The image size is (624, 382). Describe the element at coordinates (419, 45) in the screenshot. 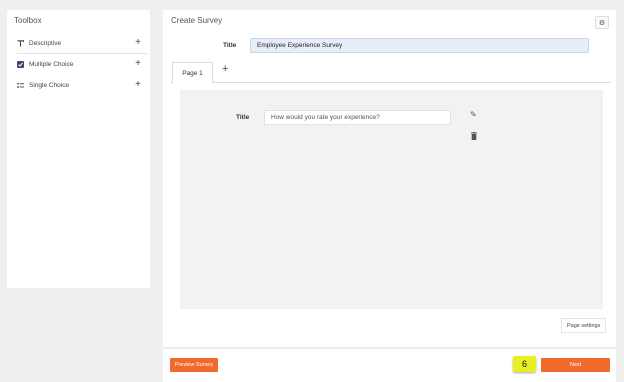

I see `survey-title-input: Employee Experience Survey` at that location.